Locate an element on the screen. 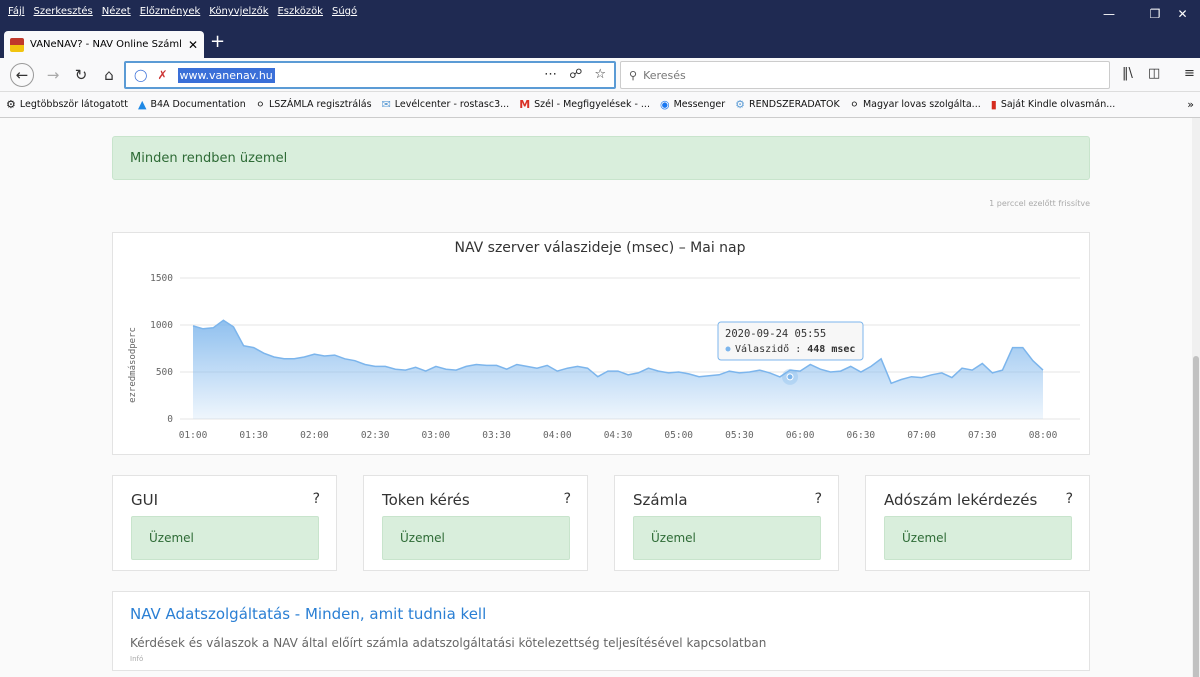 The image size is (1200, 677). restore-icon: ❐ is located at coordinates (1155, 13).